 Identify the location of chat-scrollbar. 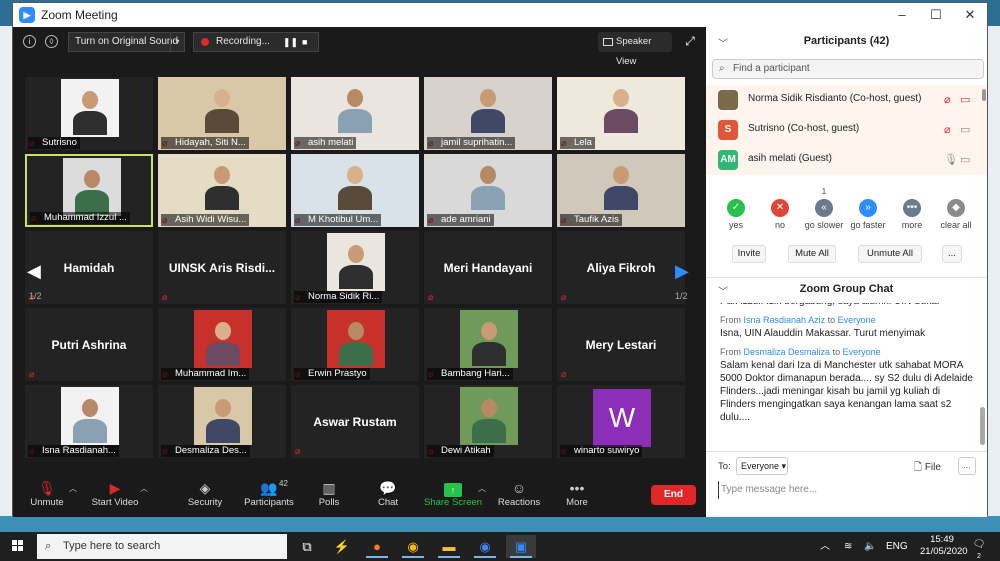
(982, 426).